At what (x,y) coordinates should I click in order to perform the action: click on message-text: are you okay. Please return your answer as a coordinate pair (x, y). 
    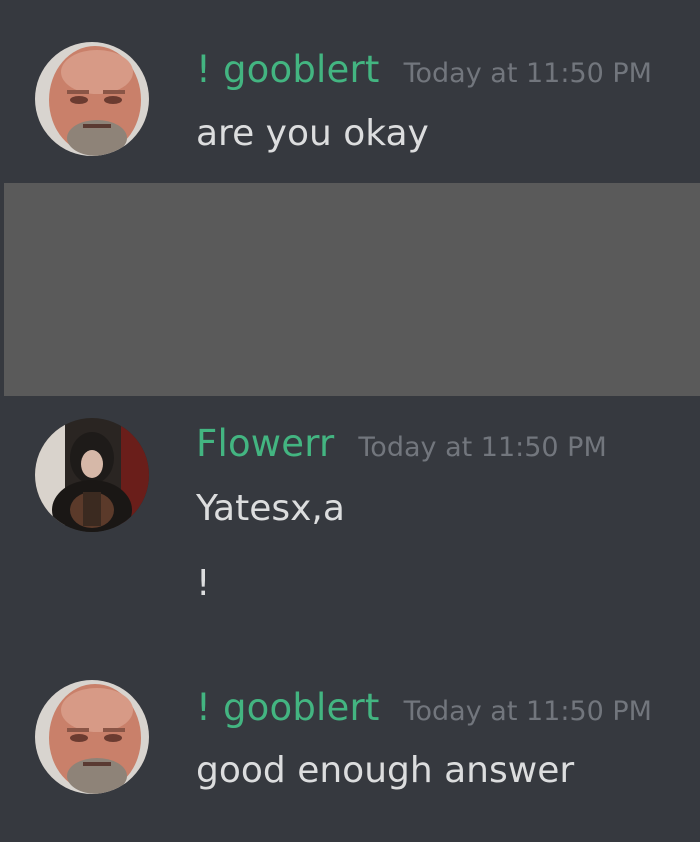
    Looking at the image, I should click on (312, 133).